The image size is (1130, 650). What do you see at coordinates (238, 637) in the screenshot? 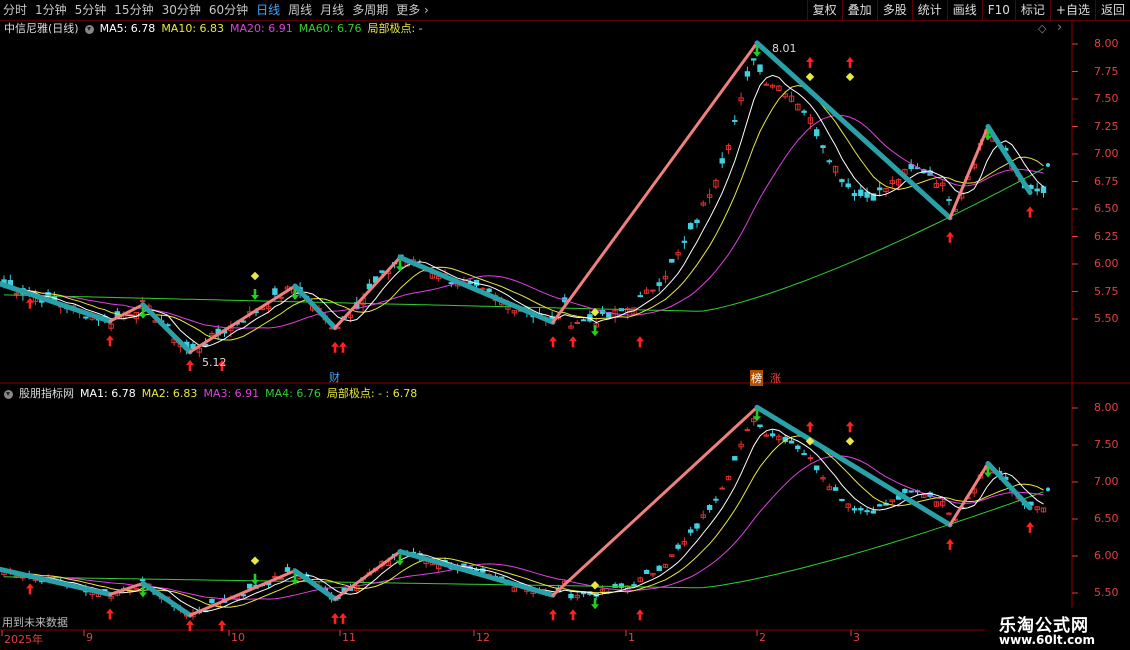
I see `x-tick-2: 10` at bounding box center [238, 637].